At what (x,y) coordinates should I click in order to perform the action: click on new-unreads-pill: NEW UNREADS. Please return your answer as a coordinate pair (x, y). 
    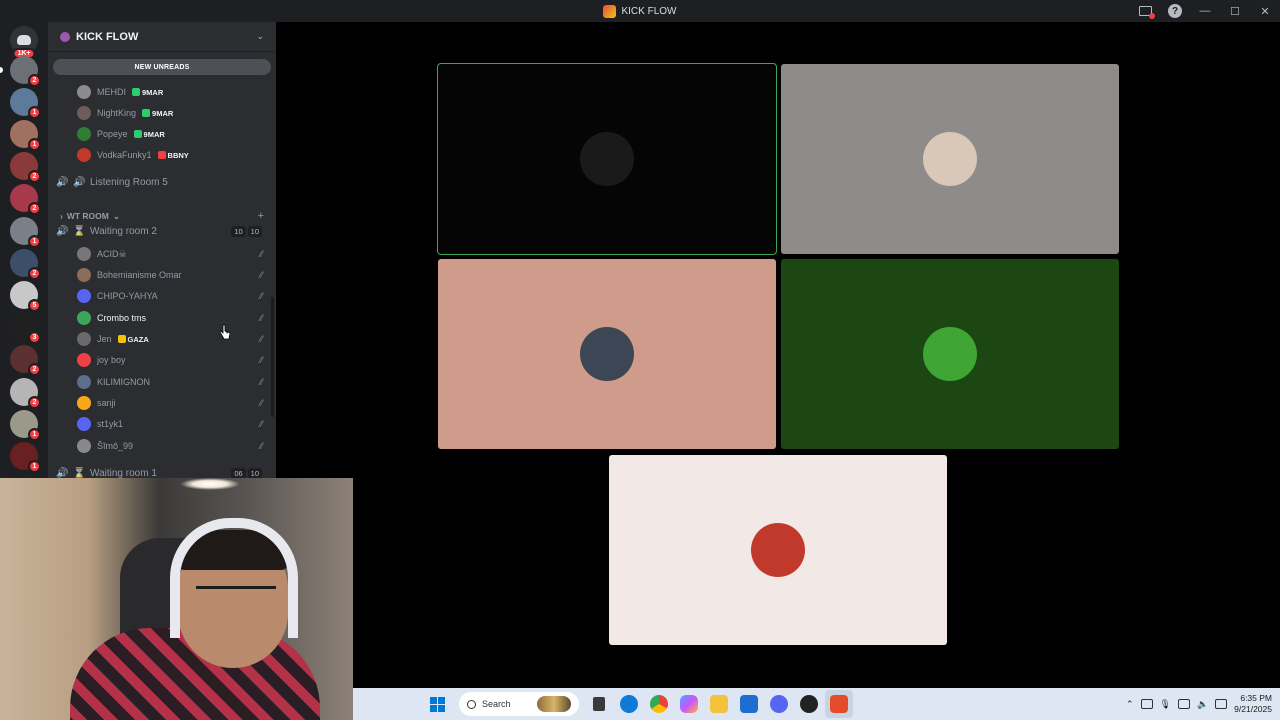
    Looking at the image, I should click on (162, 67).